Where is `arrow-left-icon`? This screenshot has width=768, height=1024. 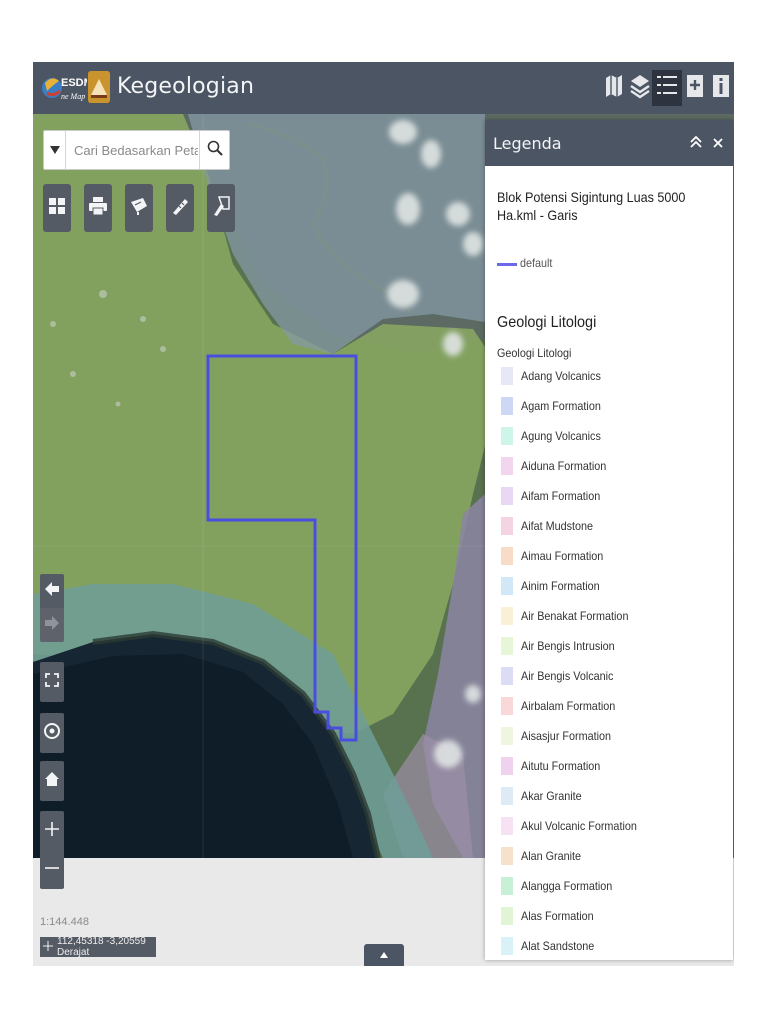 arrow-left-icon is located at coordinates (52, 591).